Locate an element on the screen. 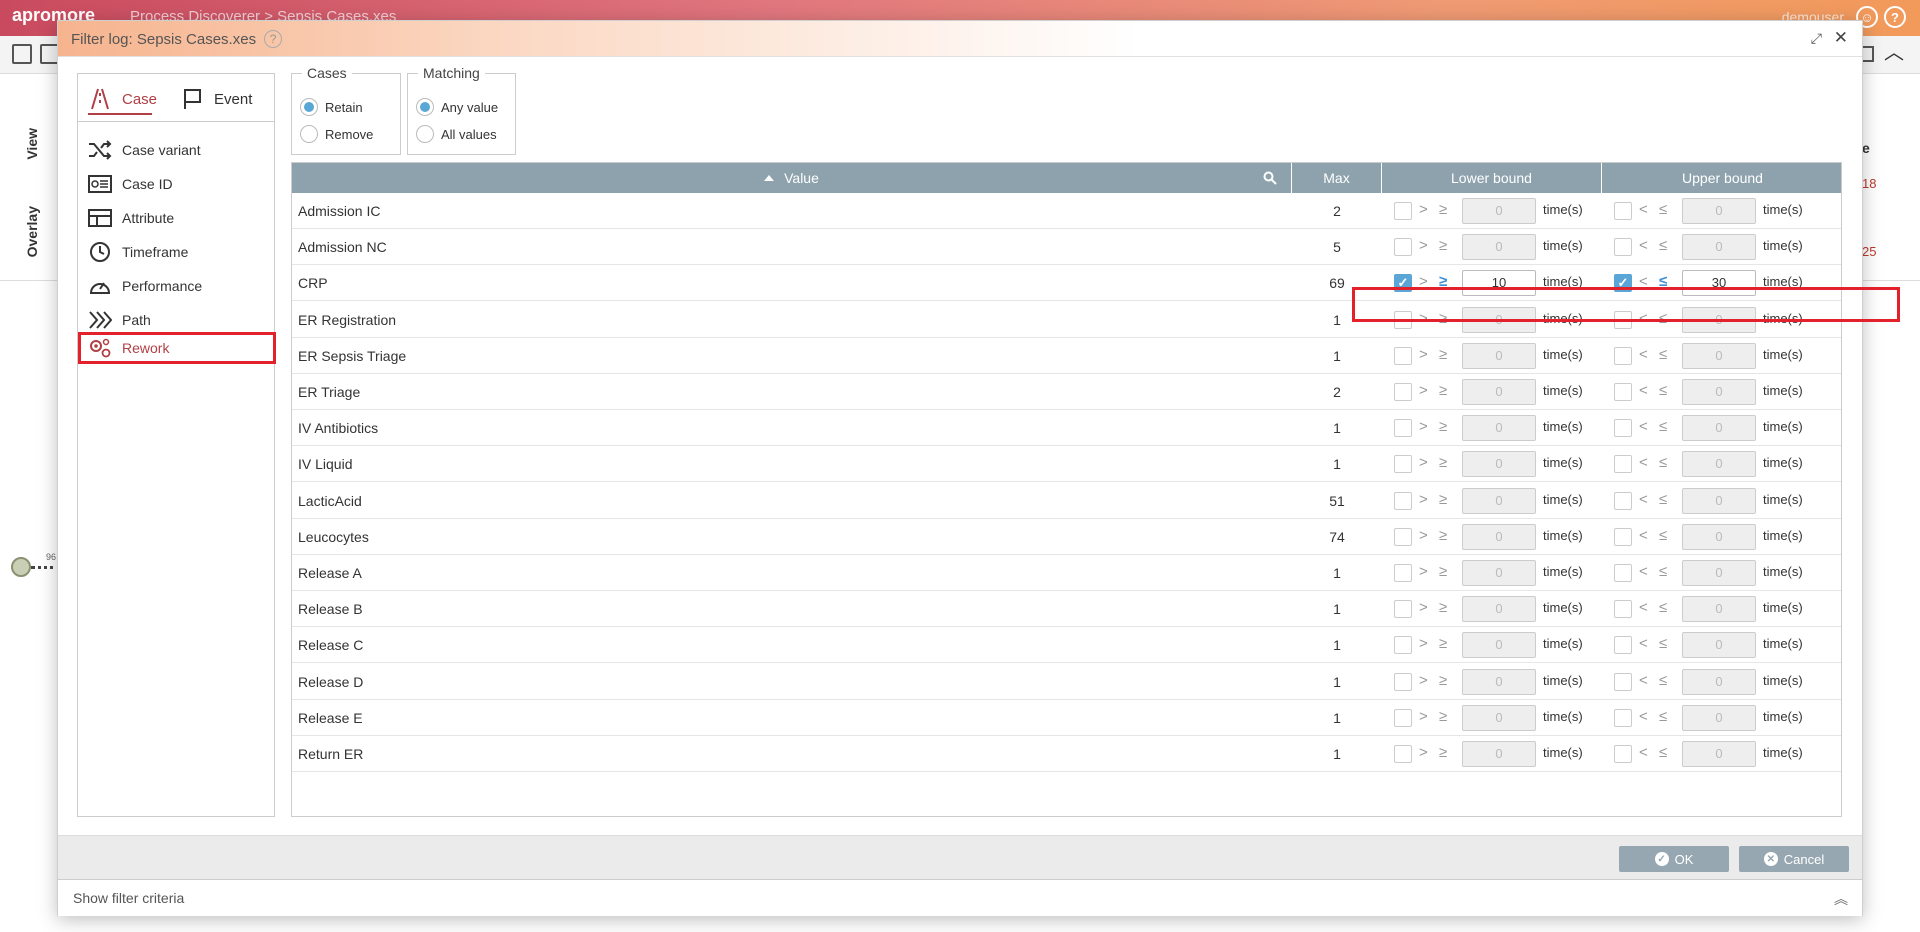 The height and width of the screenshot is (932, 1920). nav-case-id: Case ID is located at coordinates (176, 184).